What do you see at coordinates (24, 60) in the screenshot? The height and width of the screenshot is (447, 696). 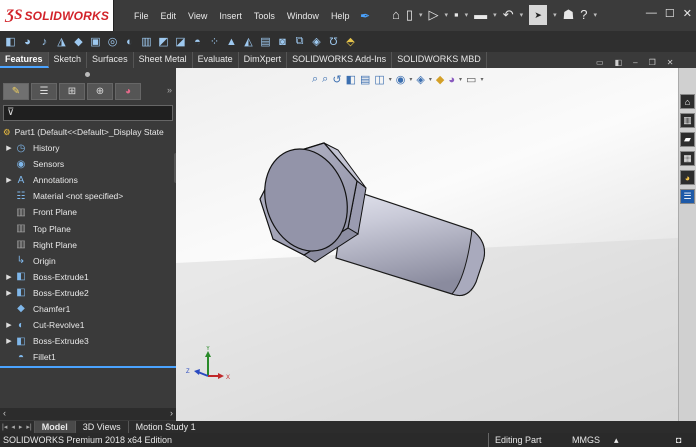 I see `tab-features: Features` at bounding box center [24, 60].